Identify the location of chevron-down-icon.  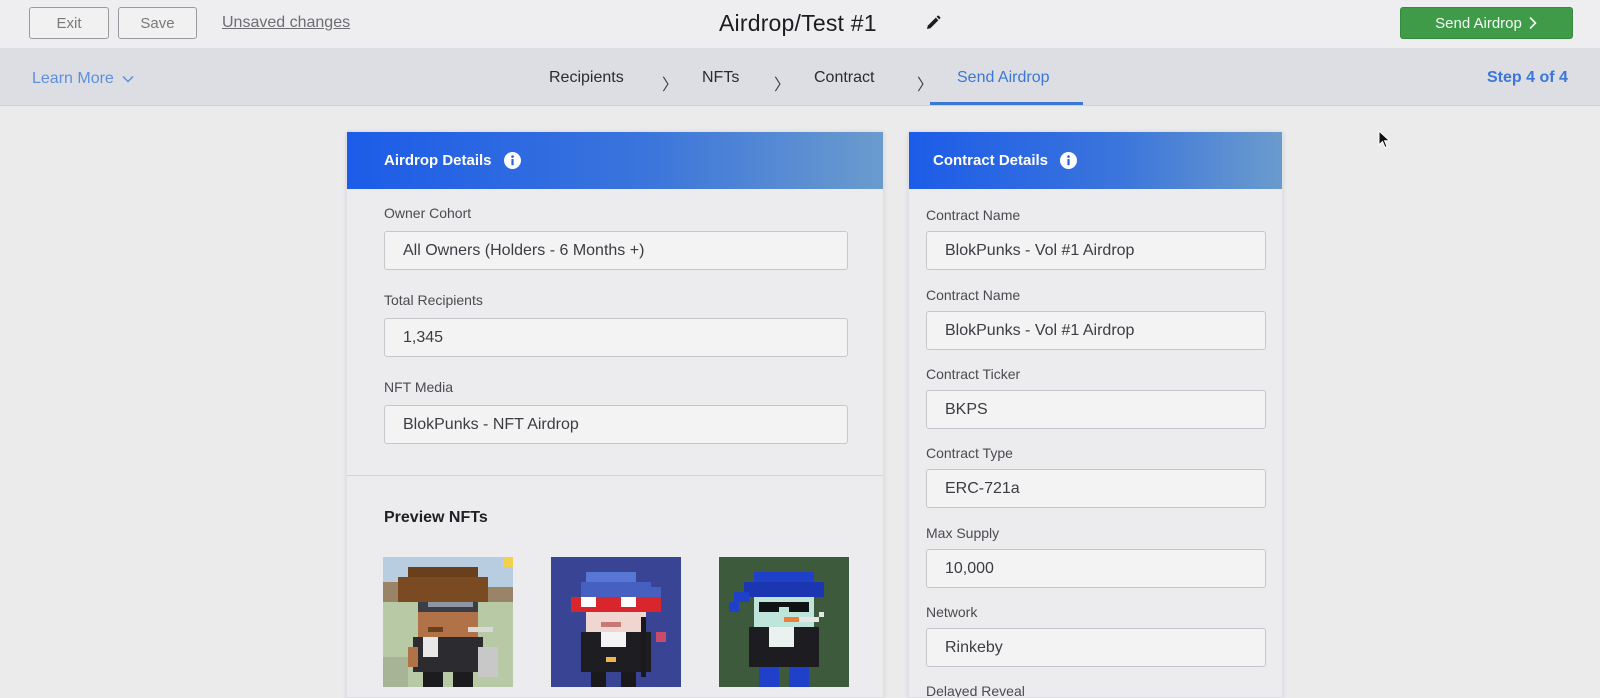
(128, 79).